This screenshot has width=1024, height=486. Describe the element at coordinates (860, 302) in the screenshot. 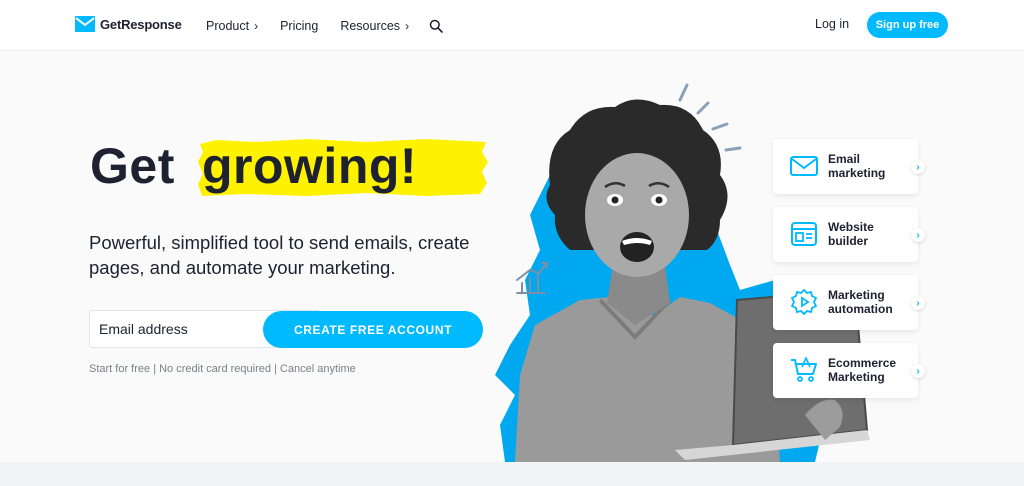

I see `feature-label: Marketing automation` at that location.